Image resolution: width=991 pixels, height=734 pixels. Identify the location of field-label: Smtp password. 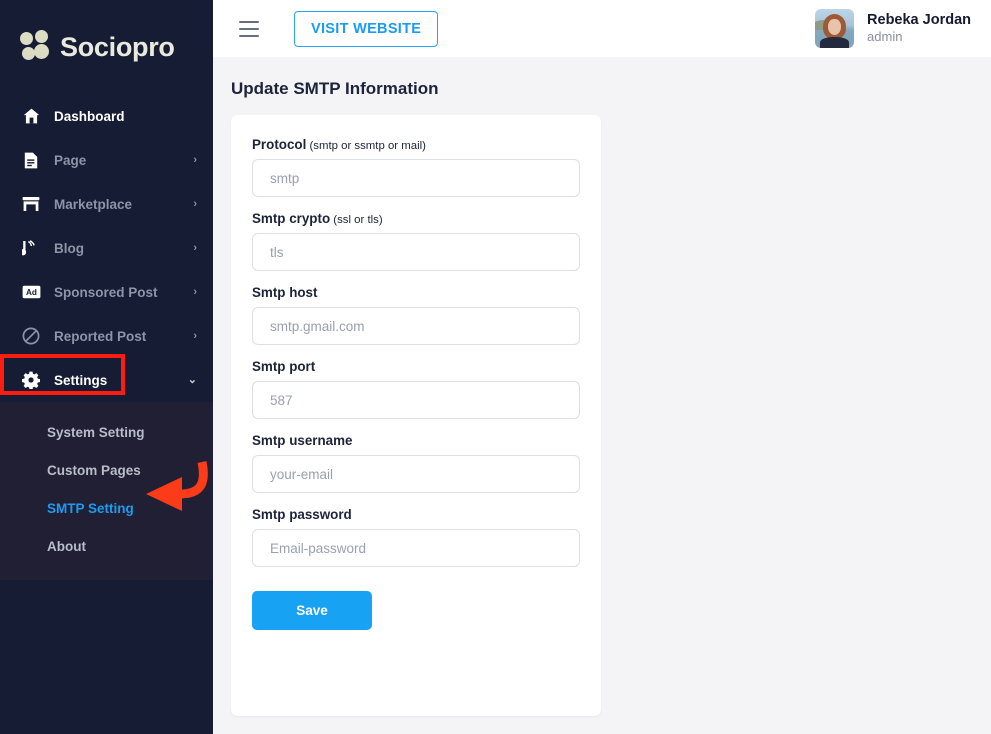
(416, 514).